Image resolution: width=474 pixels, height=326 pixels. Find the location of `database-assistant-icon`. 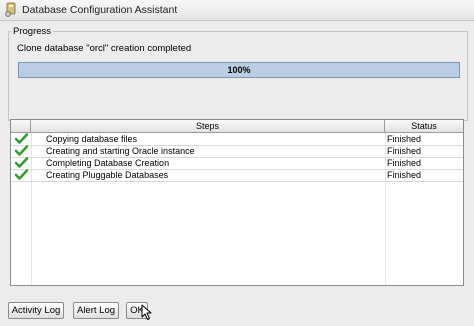

database-assistant-icon is located at coordinates (11, 9).